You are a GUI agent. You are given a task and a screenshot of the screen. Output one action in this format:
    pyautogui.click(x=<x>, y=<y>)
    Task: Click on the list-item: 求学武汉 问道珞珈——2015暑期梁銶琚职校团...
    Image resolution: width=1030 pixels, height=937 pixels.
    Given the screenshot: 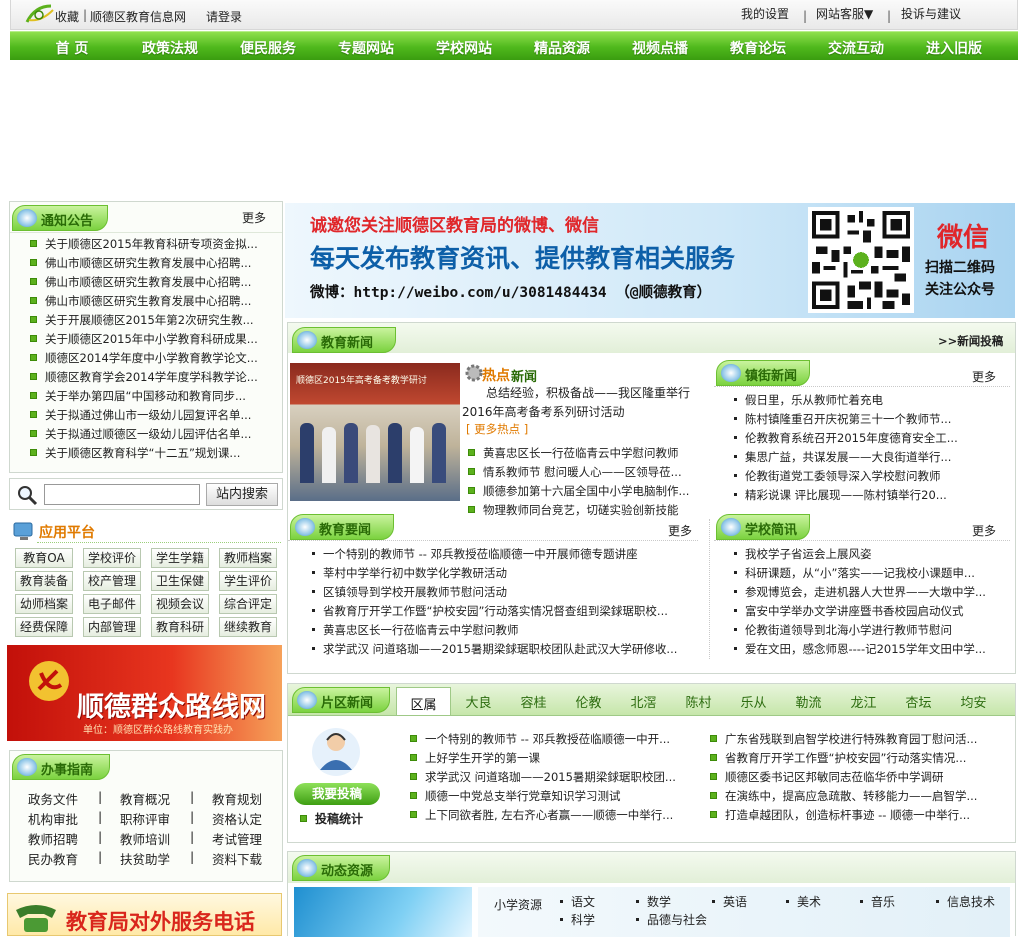 What is the action you would take?
    pyautogui.click(x=555, y=777)
    